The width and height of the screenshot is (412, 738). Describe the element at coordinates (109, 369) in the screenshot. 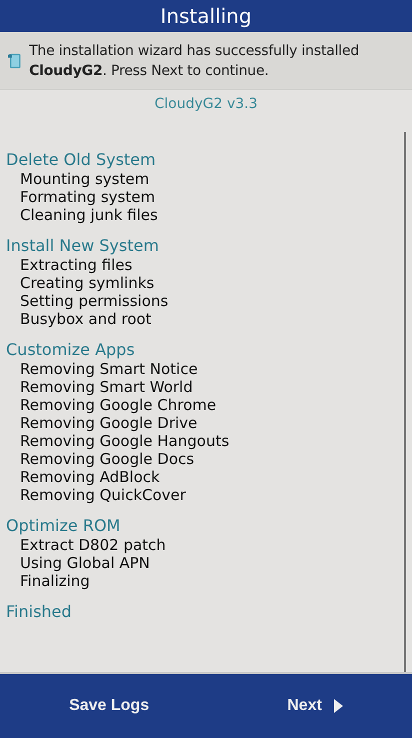

I see `log-entry: Removing Smart Notice` at that location.